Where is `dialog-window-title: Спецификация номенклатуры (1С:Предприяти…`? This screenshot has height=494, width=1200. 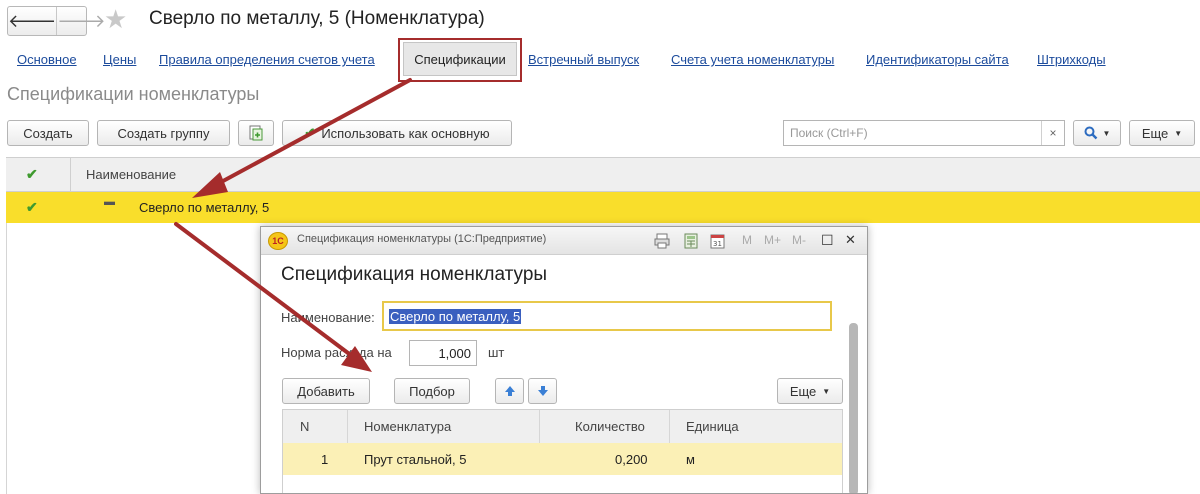
dialog-window-title: Спецификация номенклатуры (1С:Предприяти… is located at coordinates (422, 239).